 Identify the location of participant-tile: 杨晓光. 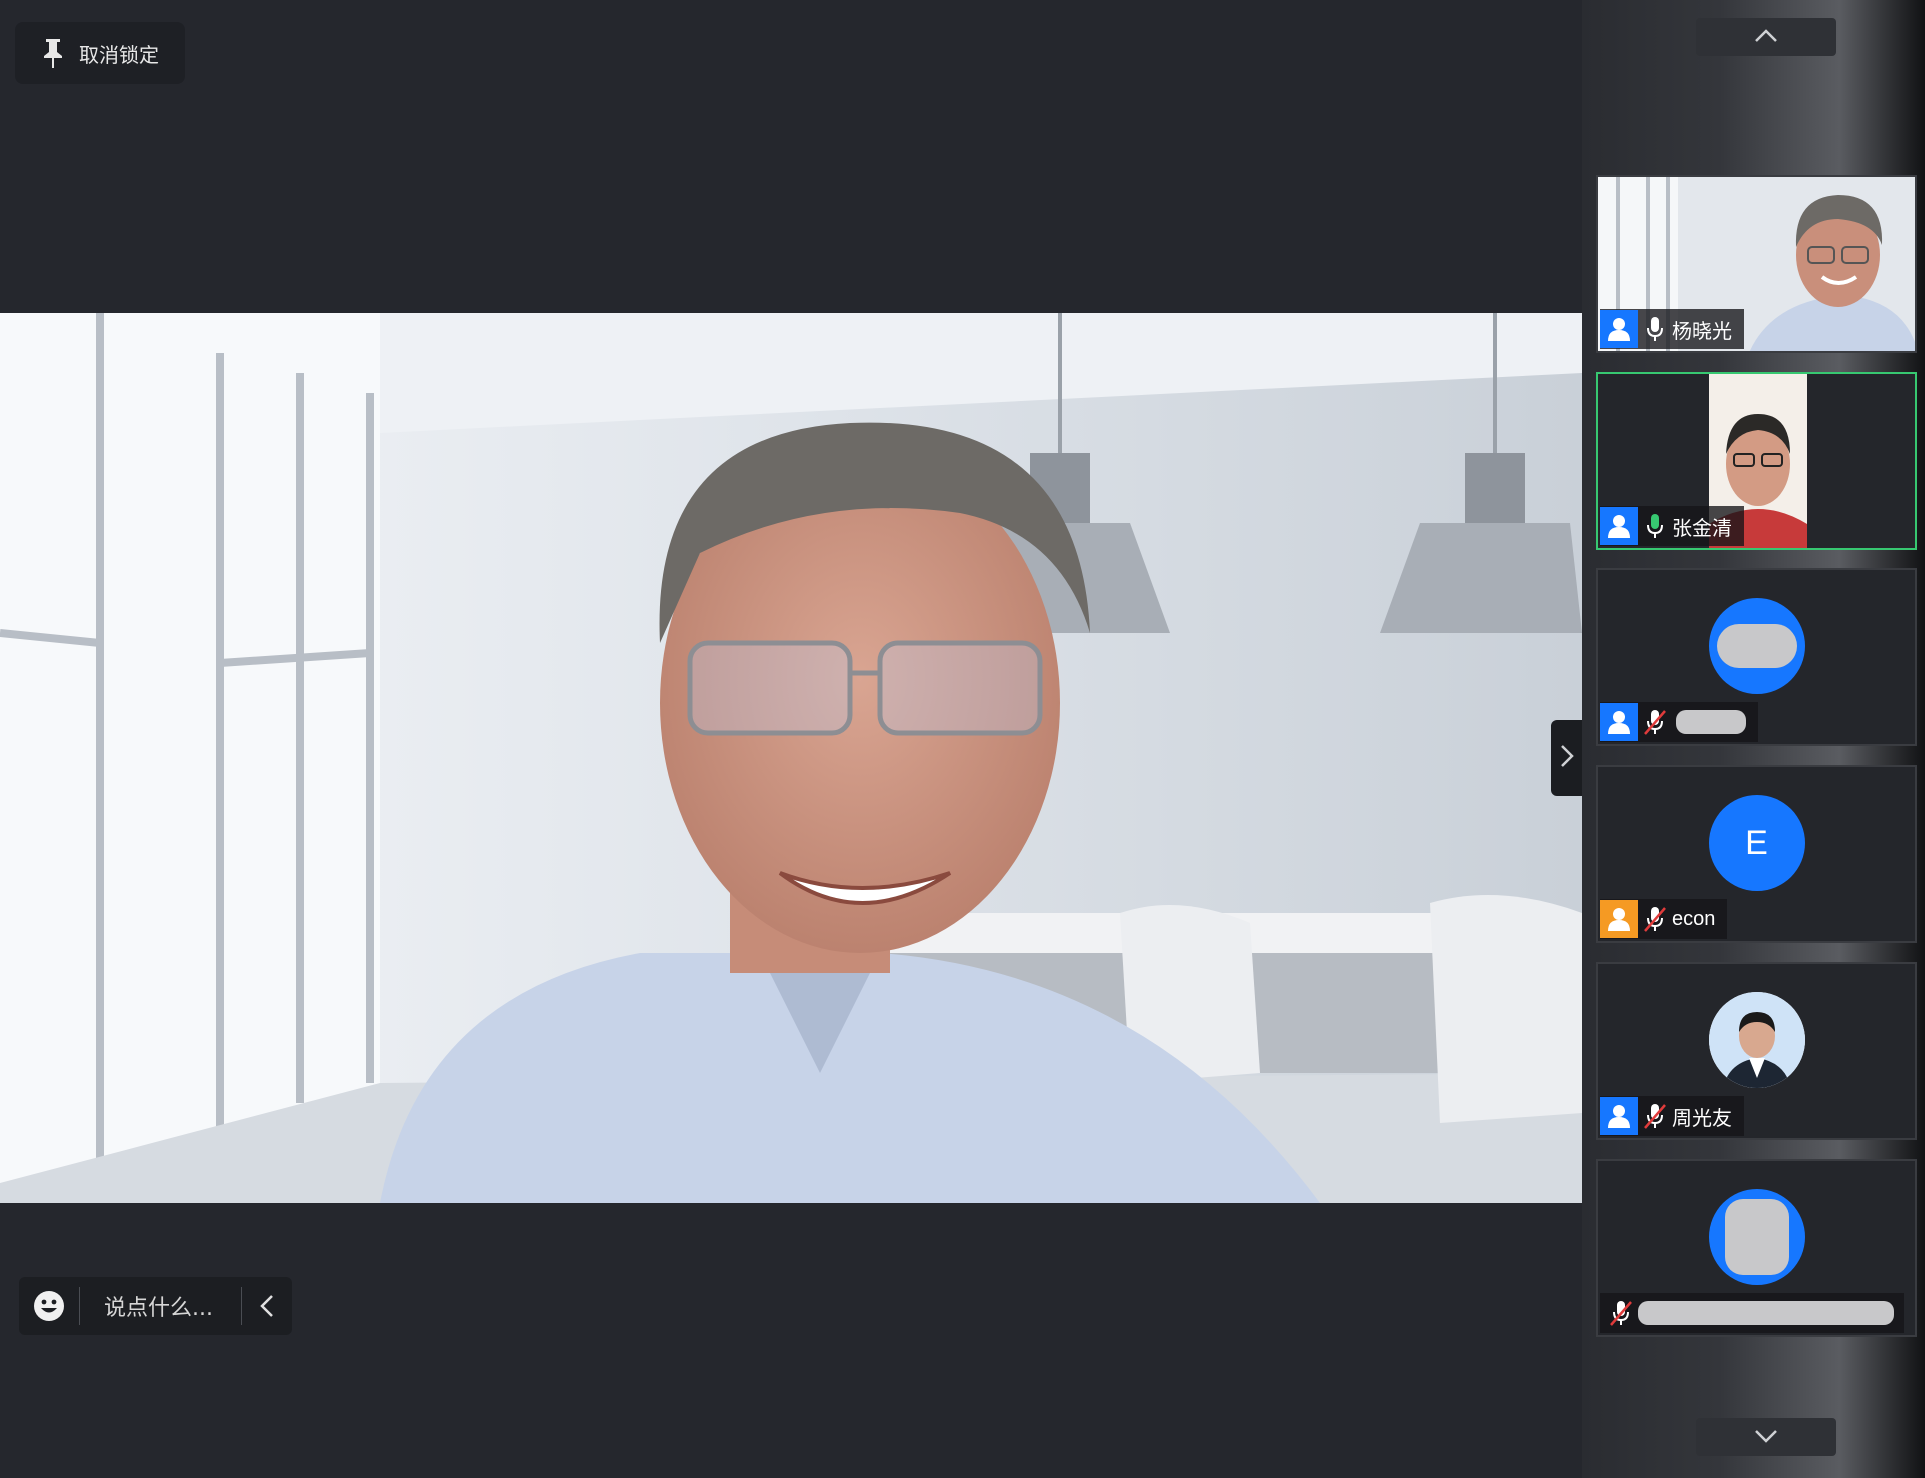
(1756, 264).